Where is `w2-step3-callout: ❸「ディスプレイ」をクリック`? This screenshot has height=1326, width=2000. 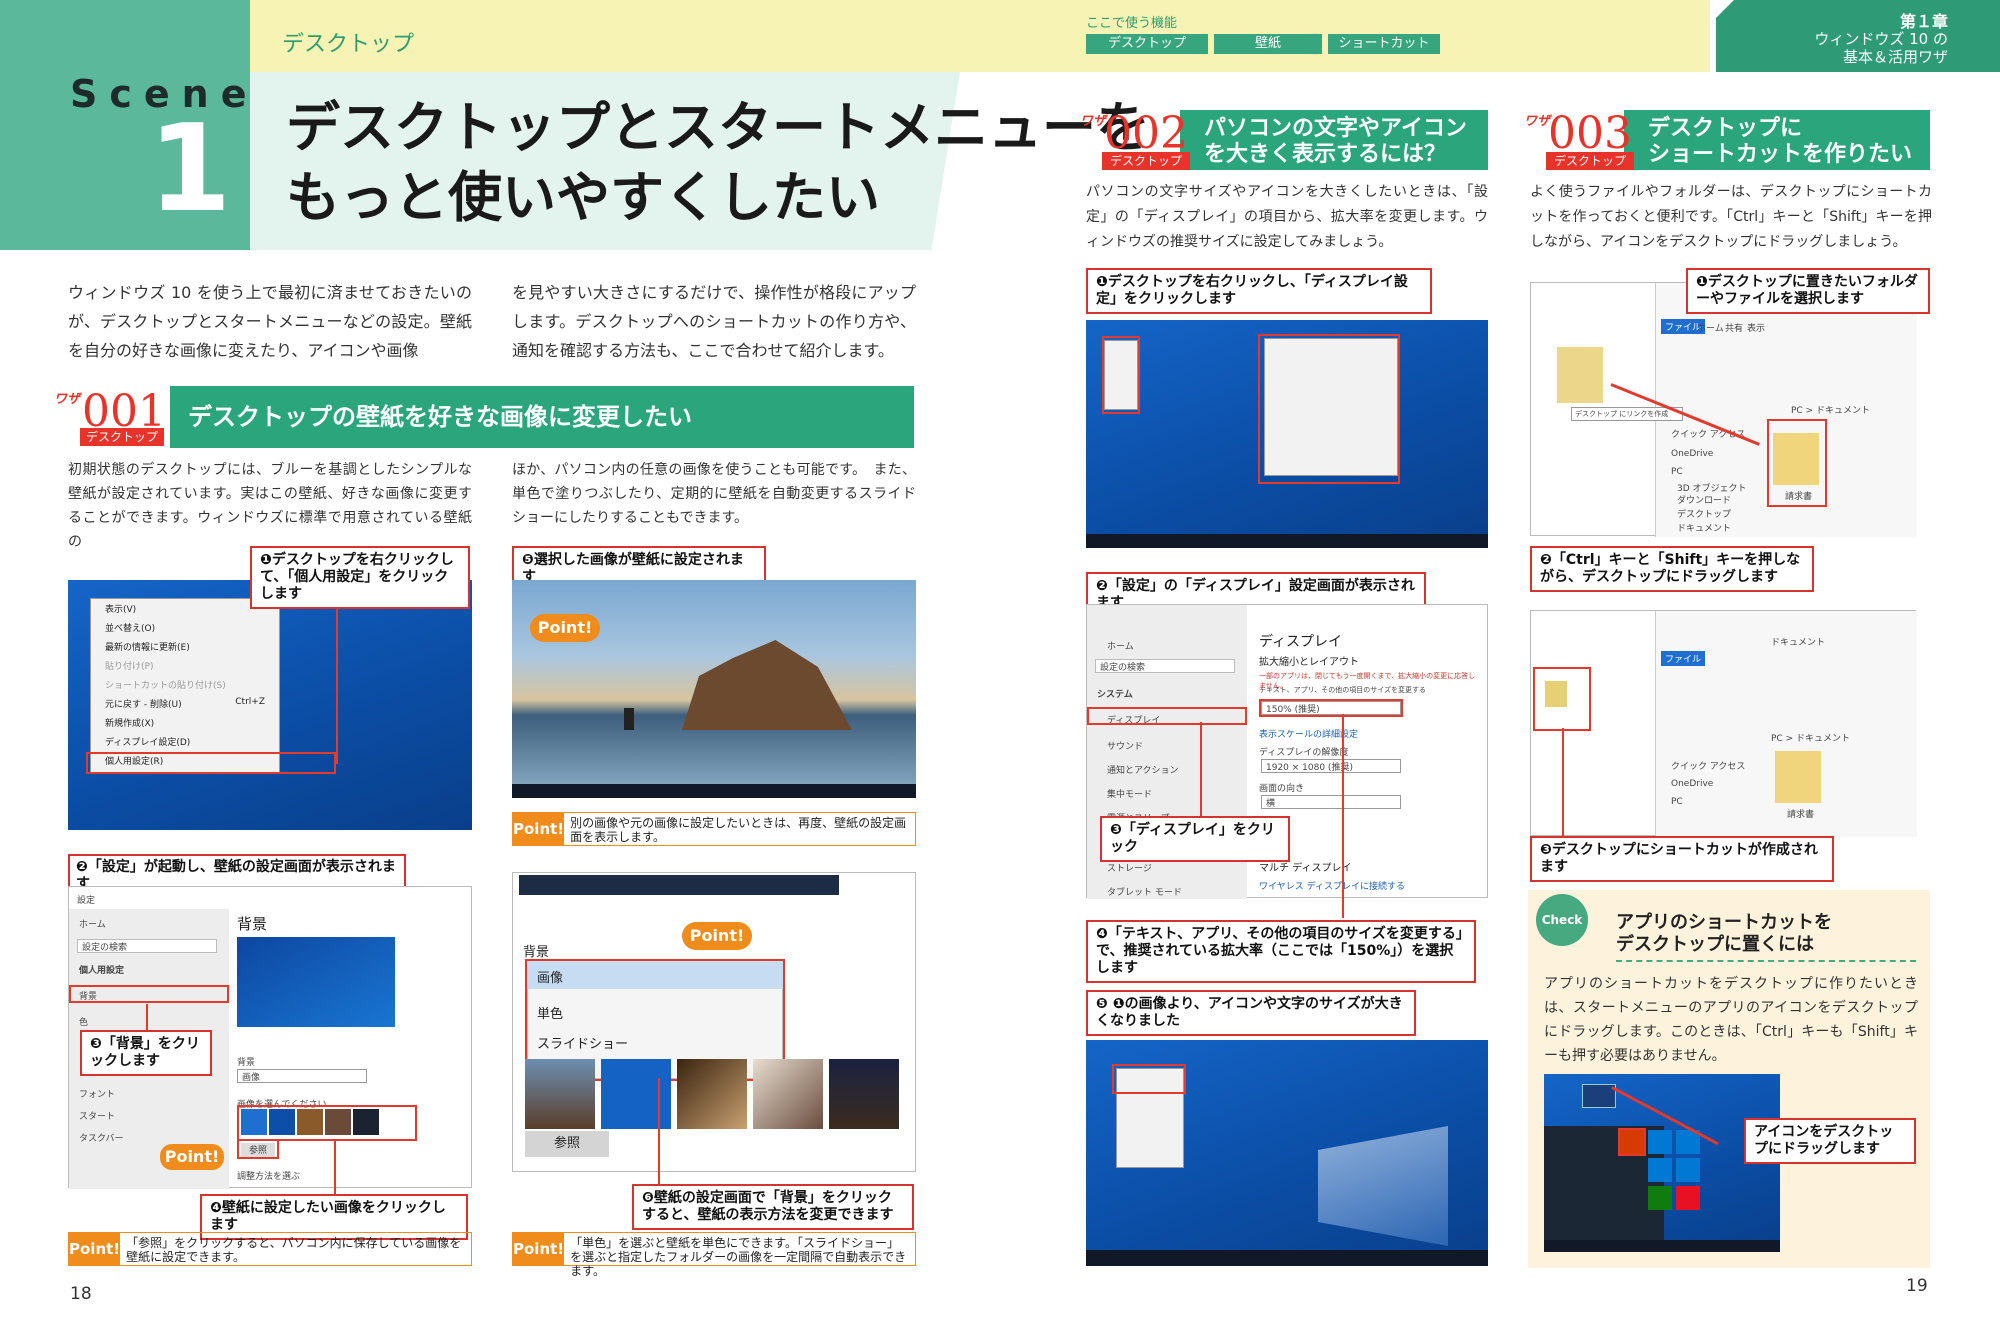
w2-step3-callout: ❸「ディスプレイ」をクリック is located at coordinates (1195, 839).